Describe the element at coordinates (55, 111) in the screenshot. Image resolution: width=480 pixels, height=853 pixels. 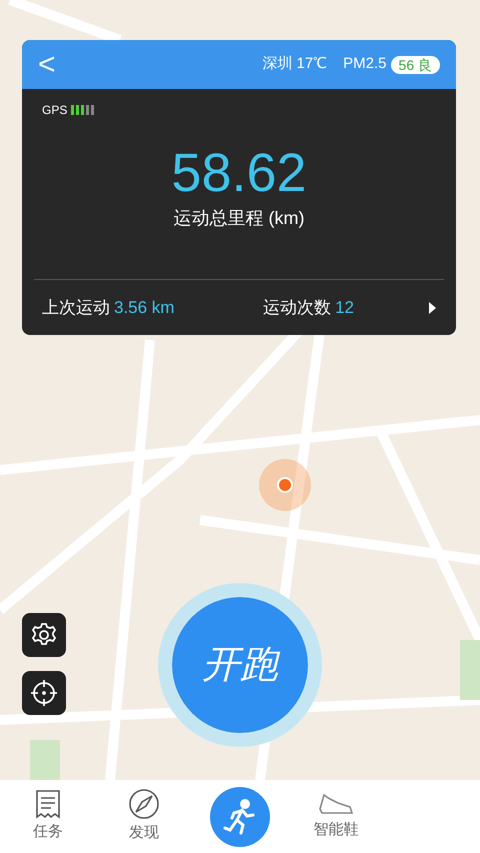
I see `gps-label: GPS` at that location.